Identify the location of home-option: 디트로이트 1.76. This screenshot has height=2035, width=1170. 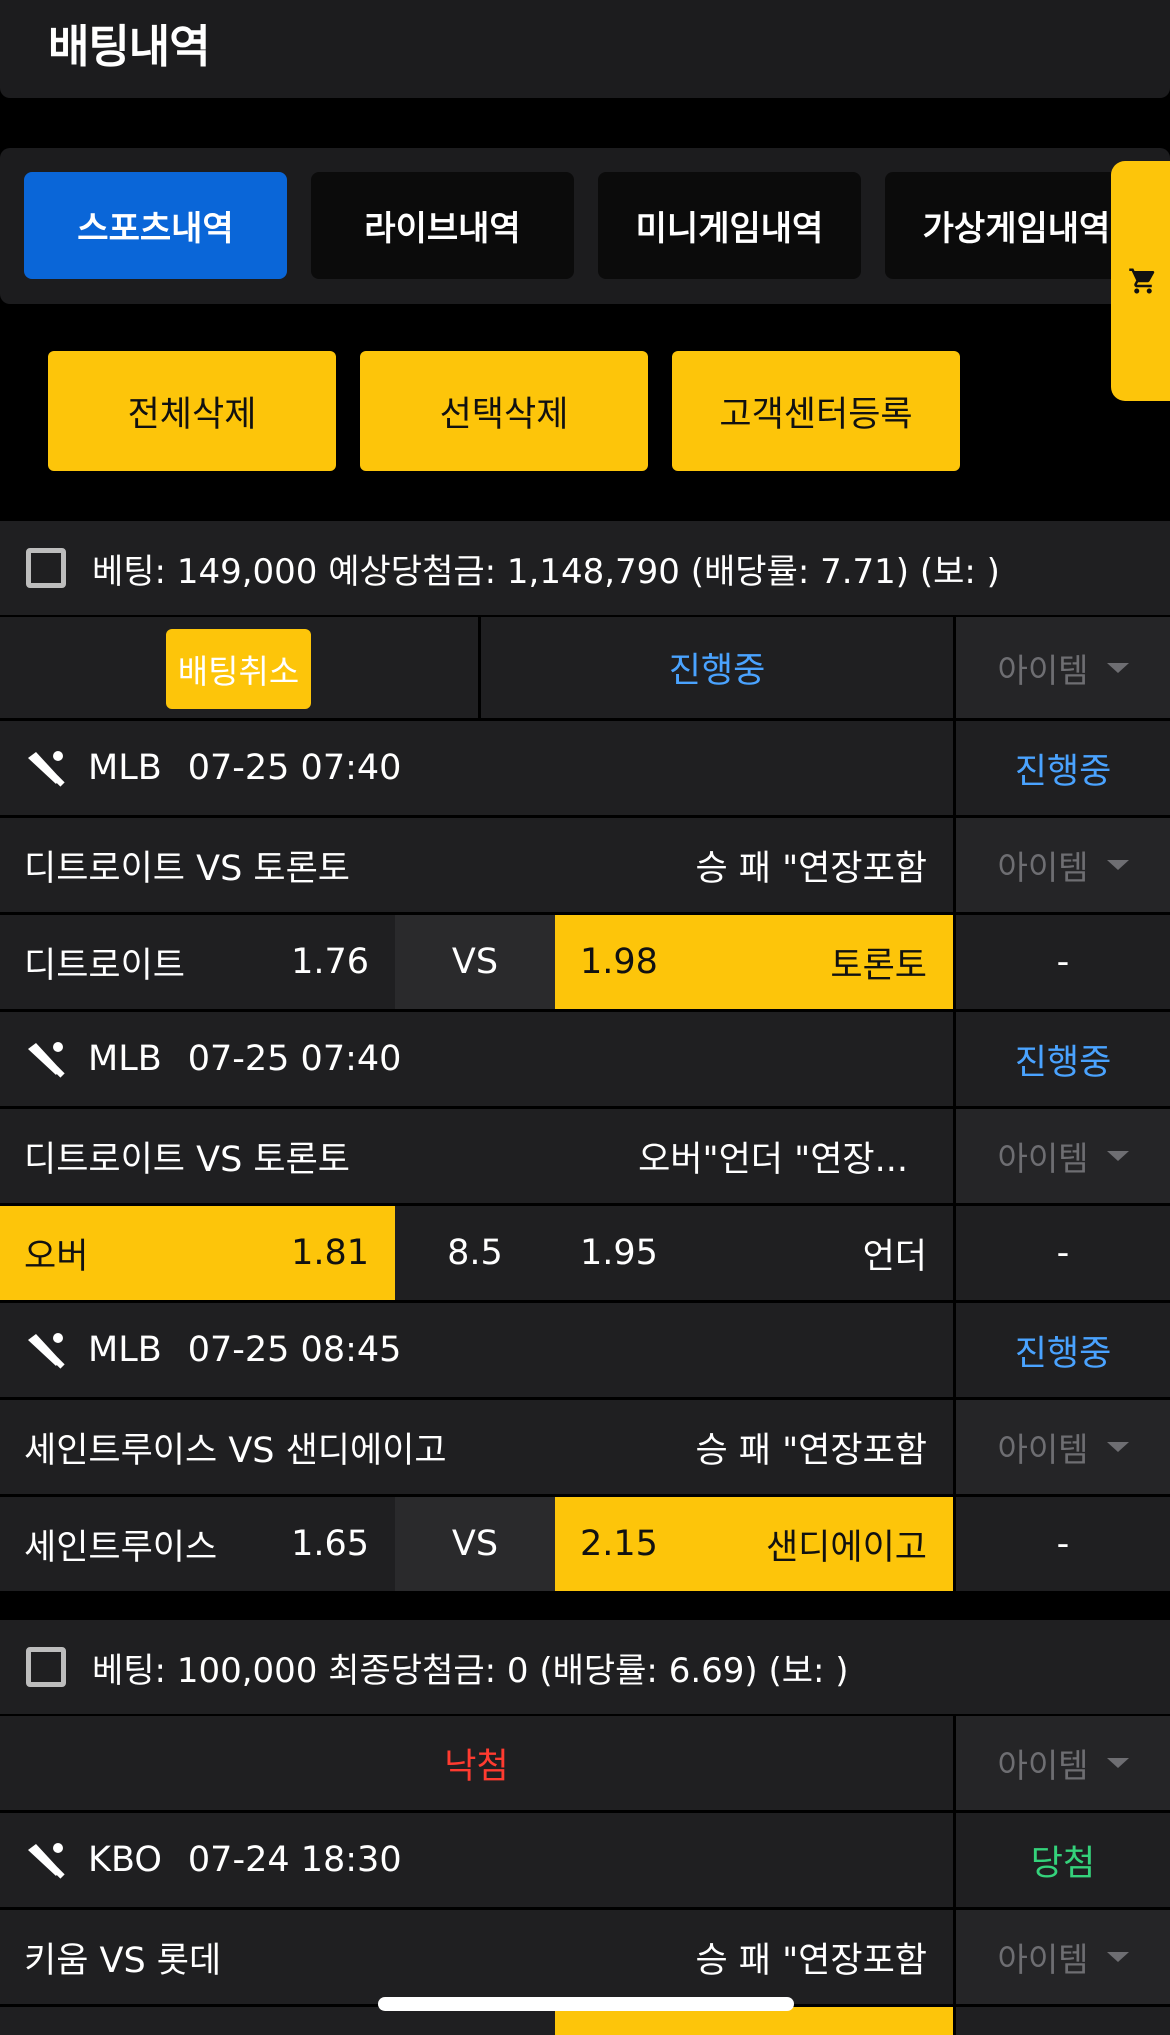
(197, 962).